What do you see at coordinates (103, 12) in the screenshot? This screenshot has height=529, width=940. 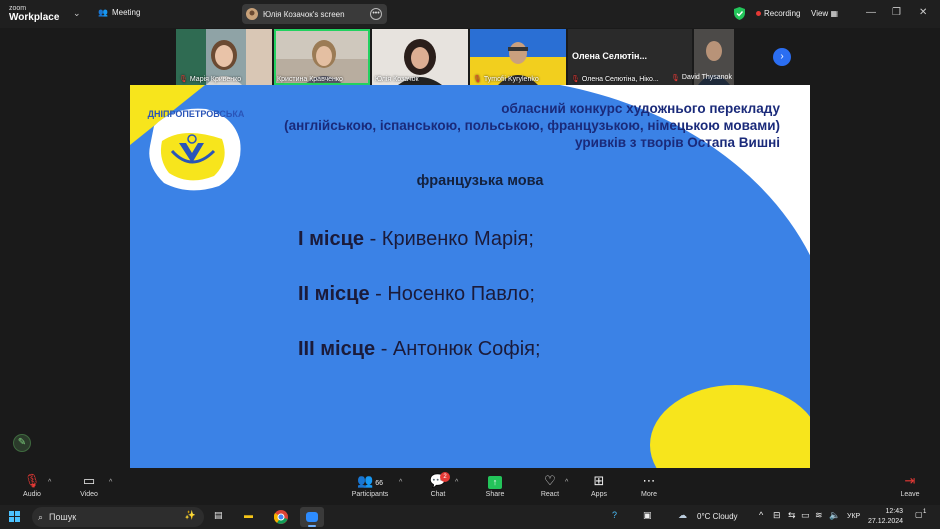 I see `participants-icon: 👥` at bounding box center [103, 12].